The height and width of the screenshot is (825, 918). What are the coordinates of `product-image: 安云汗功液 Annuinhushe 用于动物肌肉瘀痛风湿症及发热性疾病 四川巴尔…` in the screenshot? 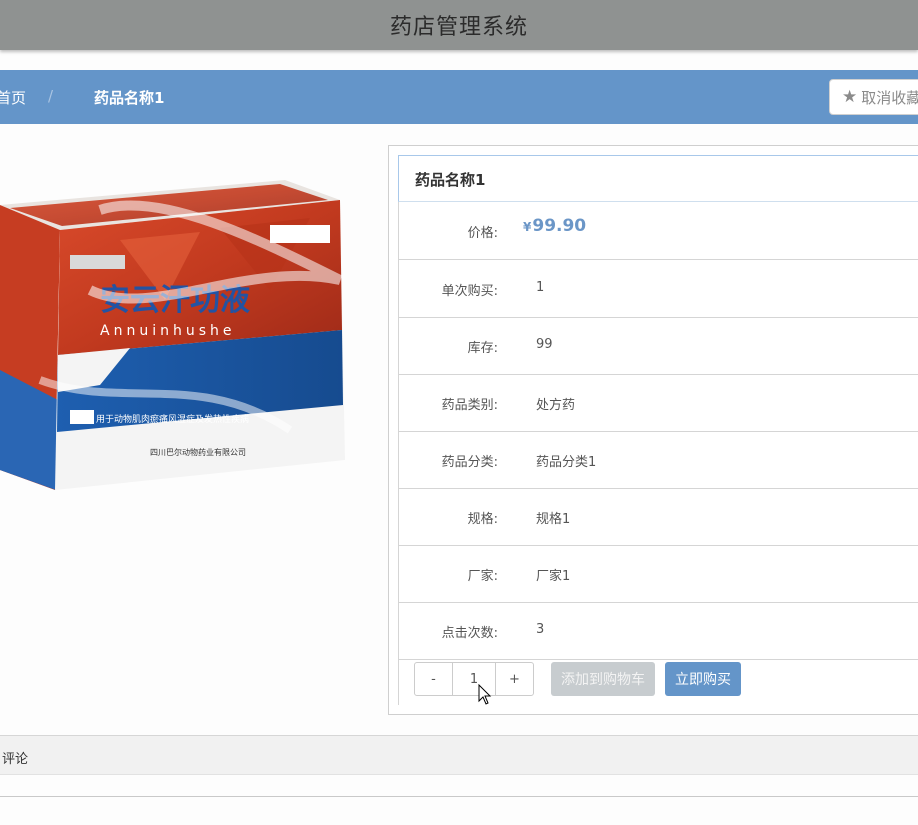 It's located at (172, 335).